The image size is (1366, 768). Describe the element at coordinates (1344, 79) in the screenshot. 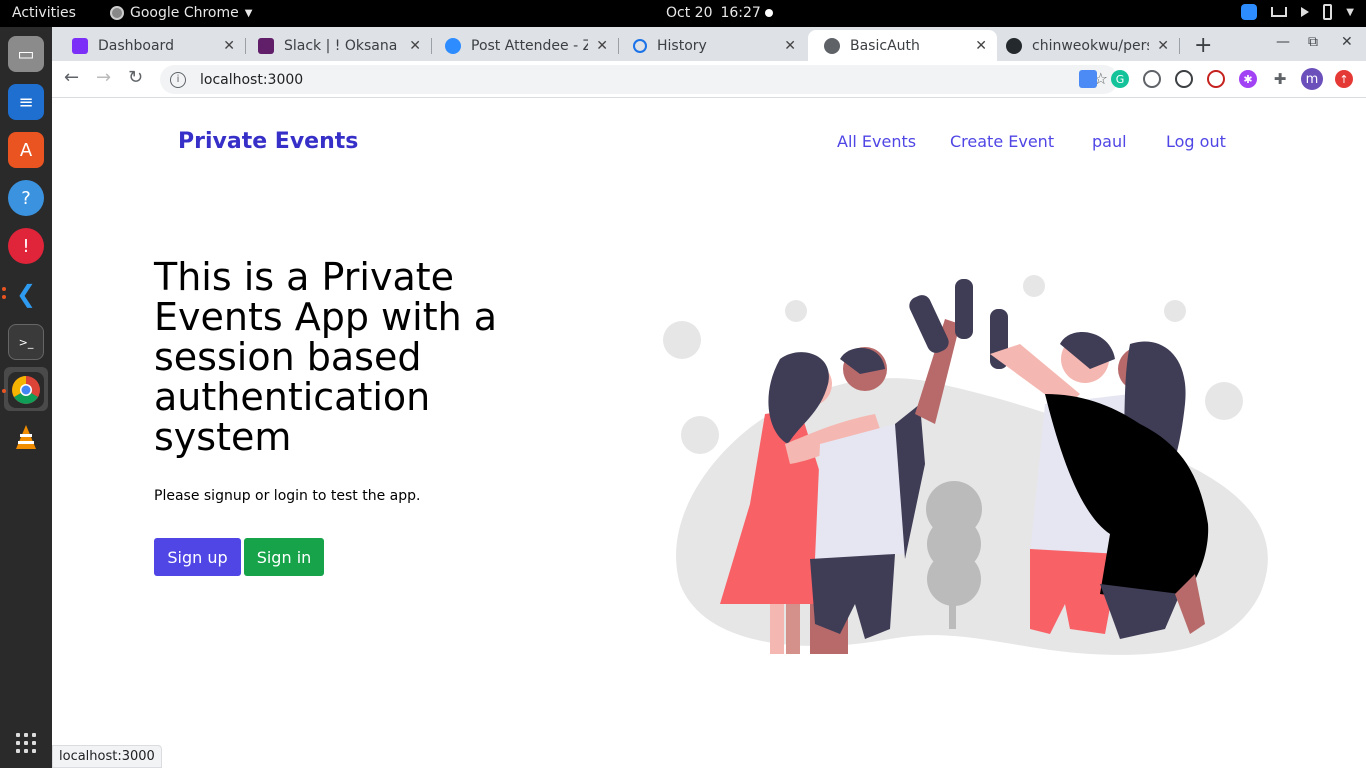

I see `update-icon: ↑` at that location.